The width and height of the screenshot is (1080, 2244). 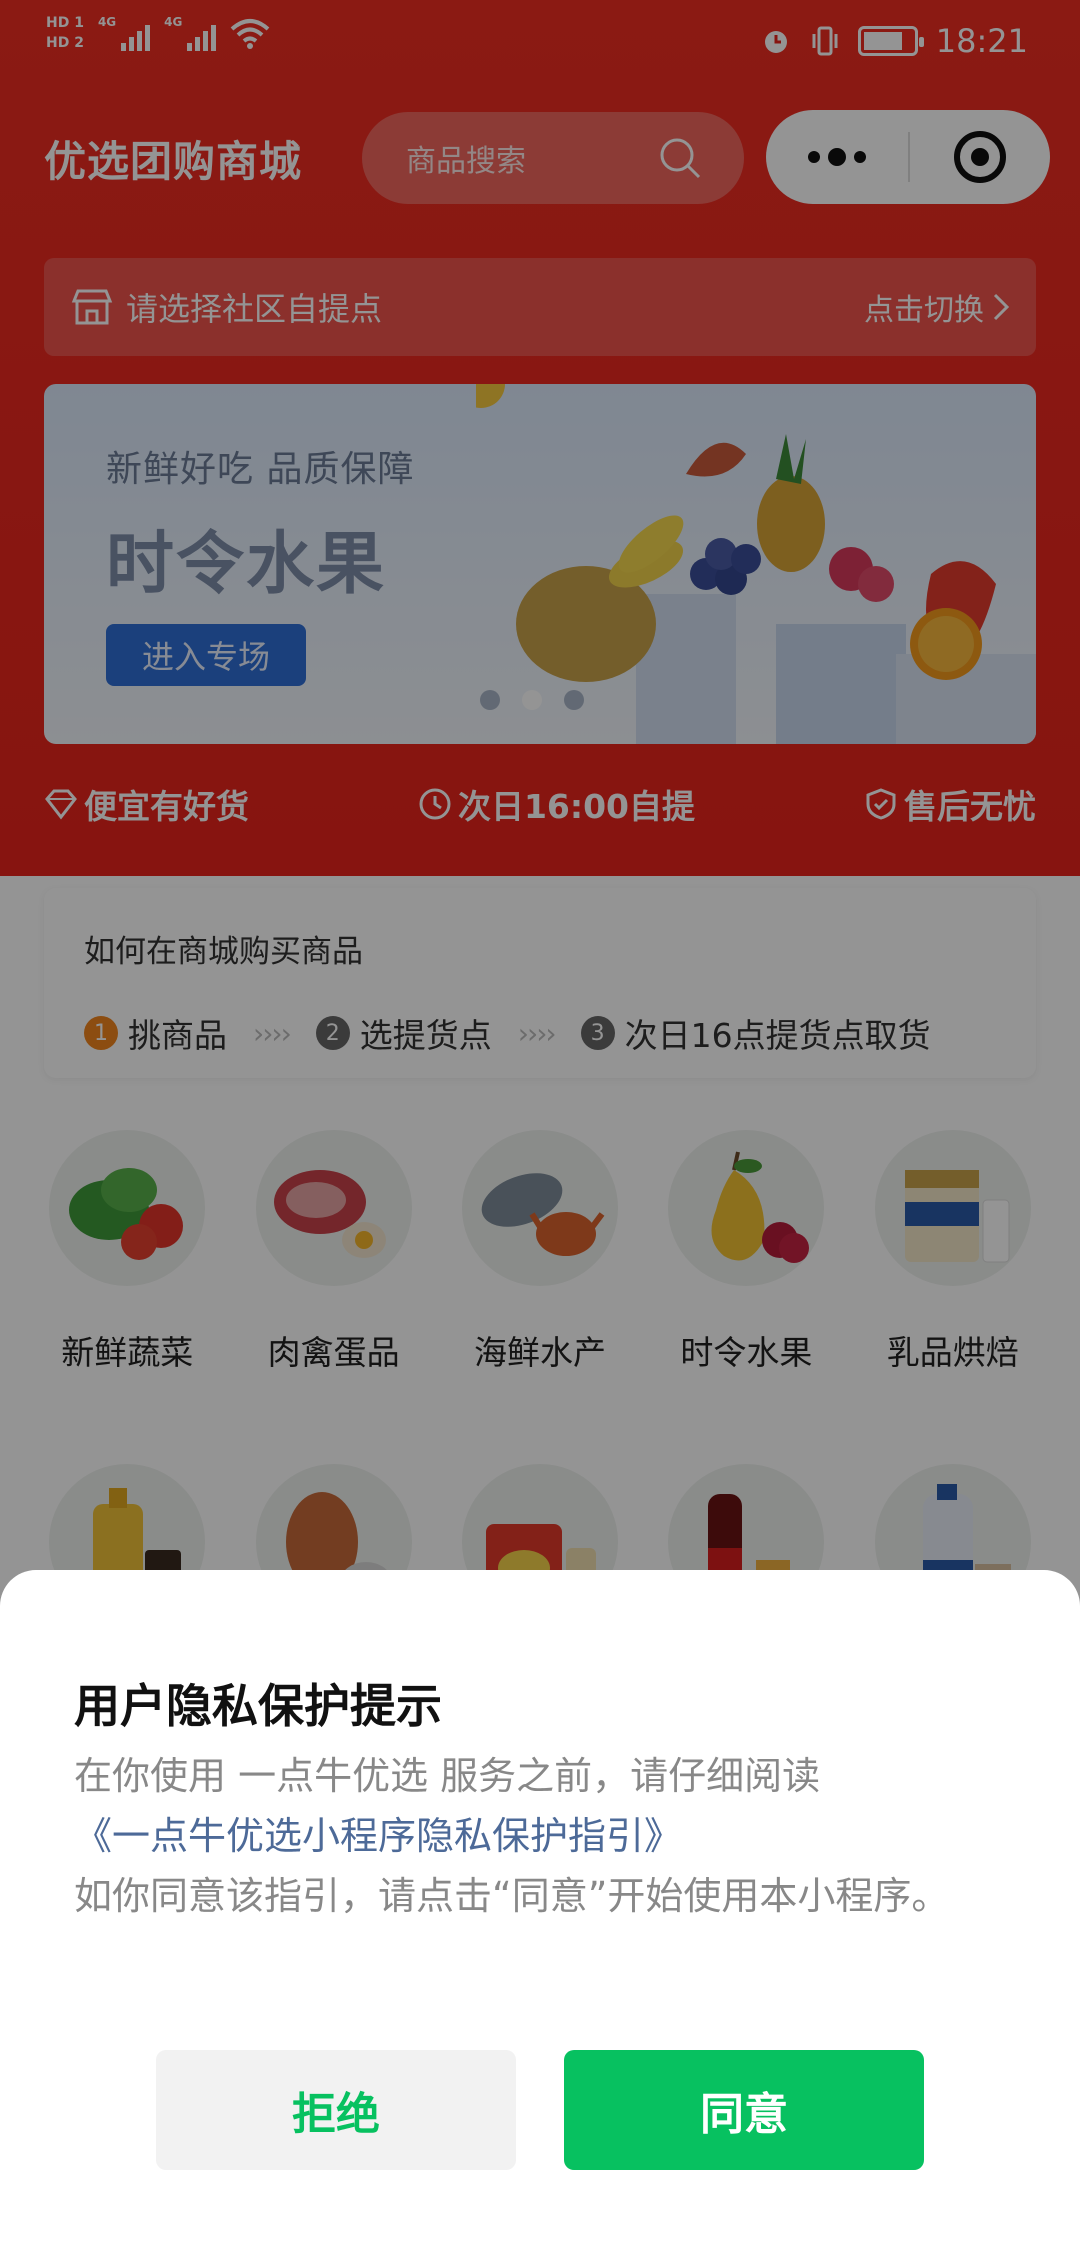 I want to click on privacy-guide-link: 《一点牛优选小程序隐私保护指引》, so click(x=544, y=1836).